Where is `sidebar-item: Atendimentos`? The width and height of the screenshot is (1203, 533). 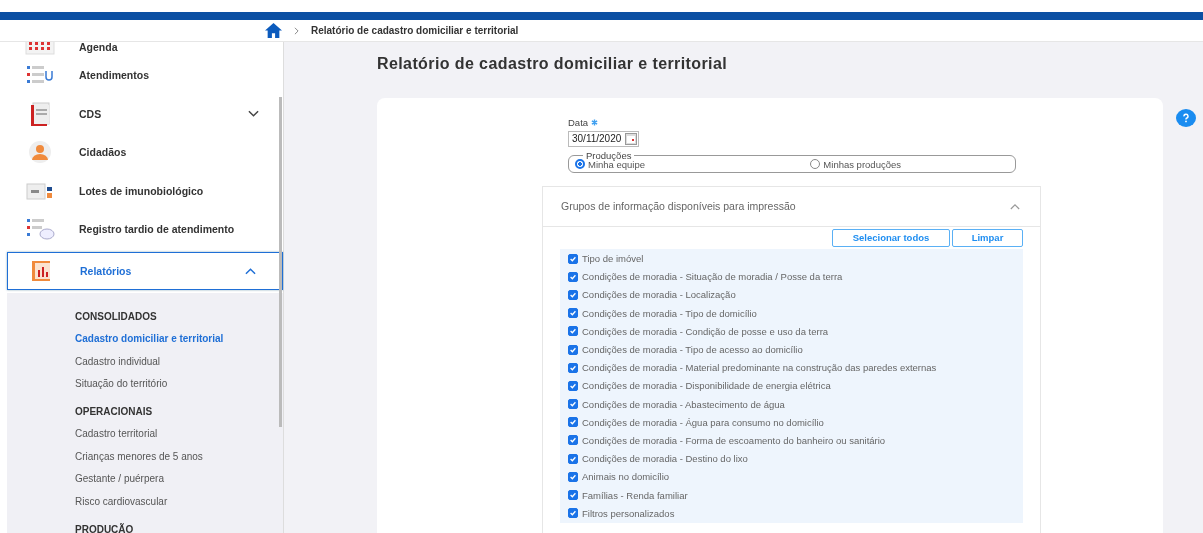
sidebar-item: Atendimentos is located at coordinates (145, 75).